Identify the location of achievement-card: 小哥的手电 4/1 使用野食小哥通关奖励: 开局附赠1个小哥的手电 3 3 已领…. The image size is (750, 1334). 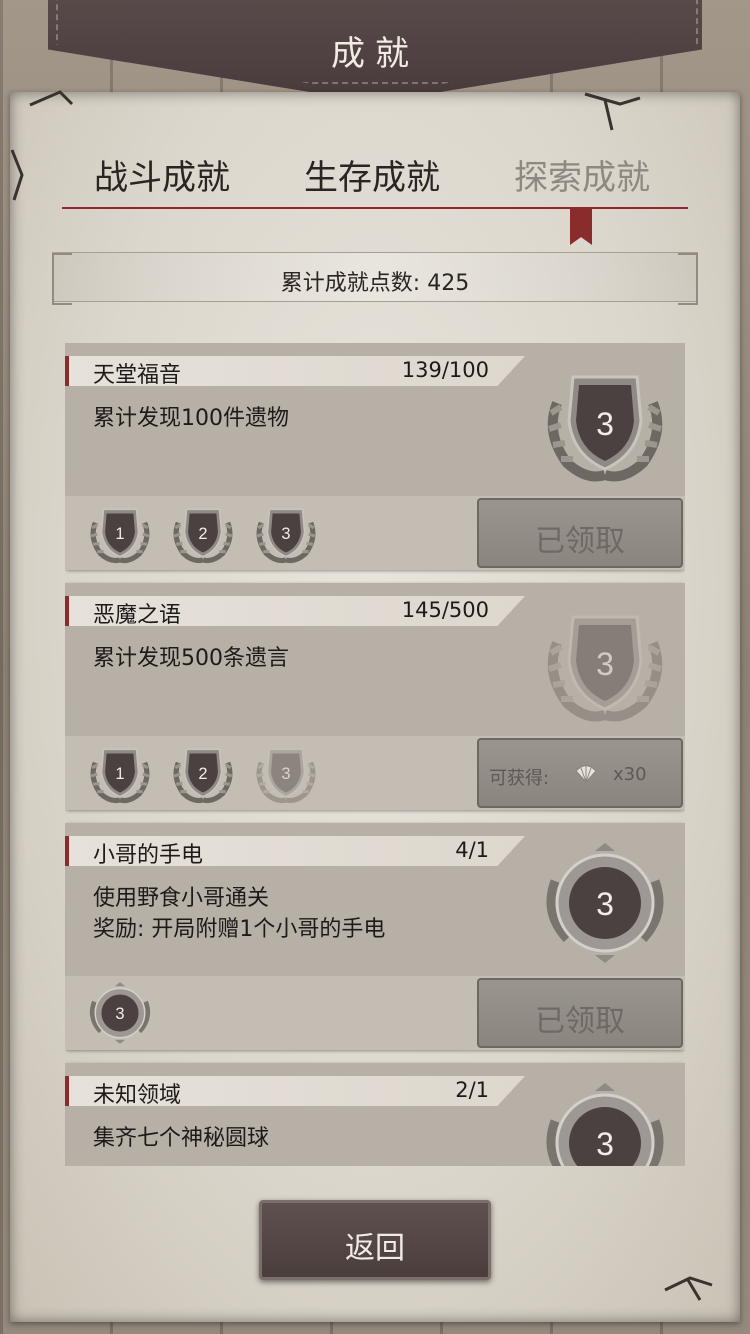
(375, 936).